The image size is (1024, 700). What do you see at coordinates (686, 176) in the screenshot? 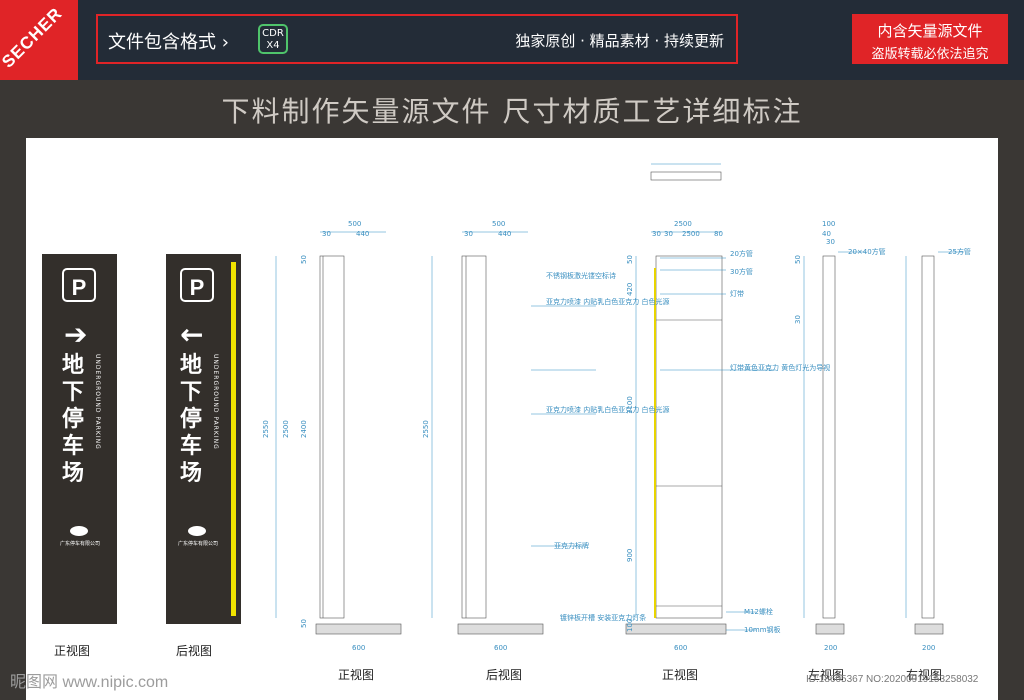
I see `top-plan-outline` at bounding box center [686, 176].